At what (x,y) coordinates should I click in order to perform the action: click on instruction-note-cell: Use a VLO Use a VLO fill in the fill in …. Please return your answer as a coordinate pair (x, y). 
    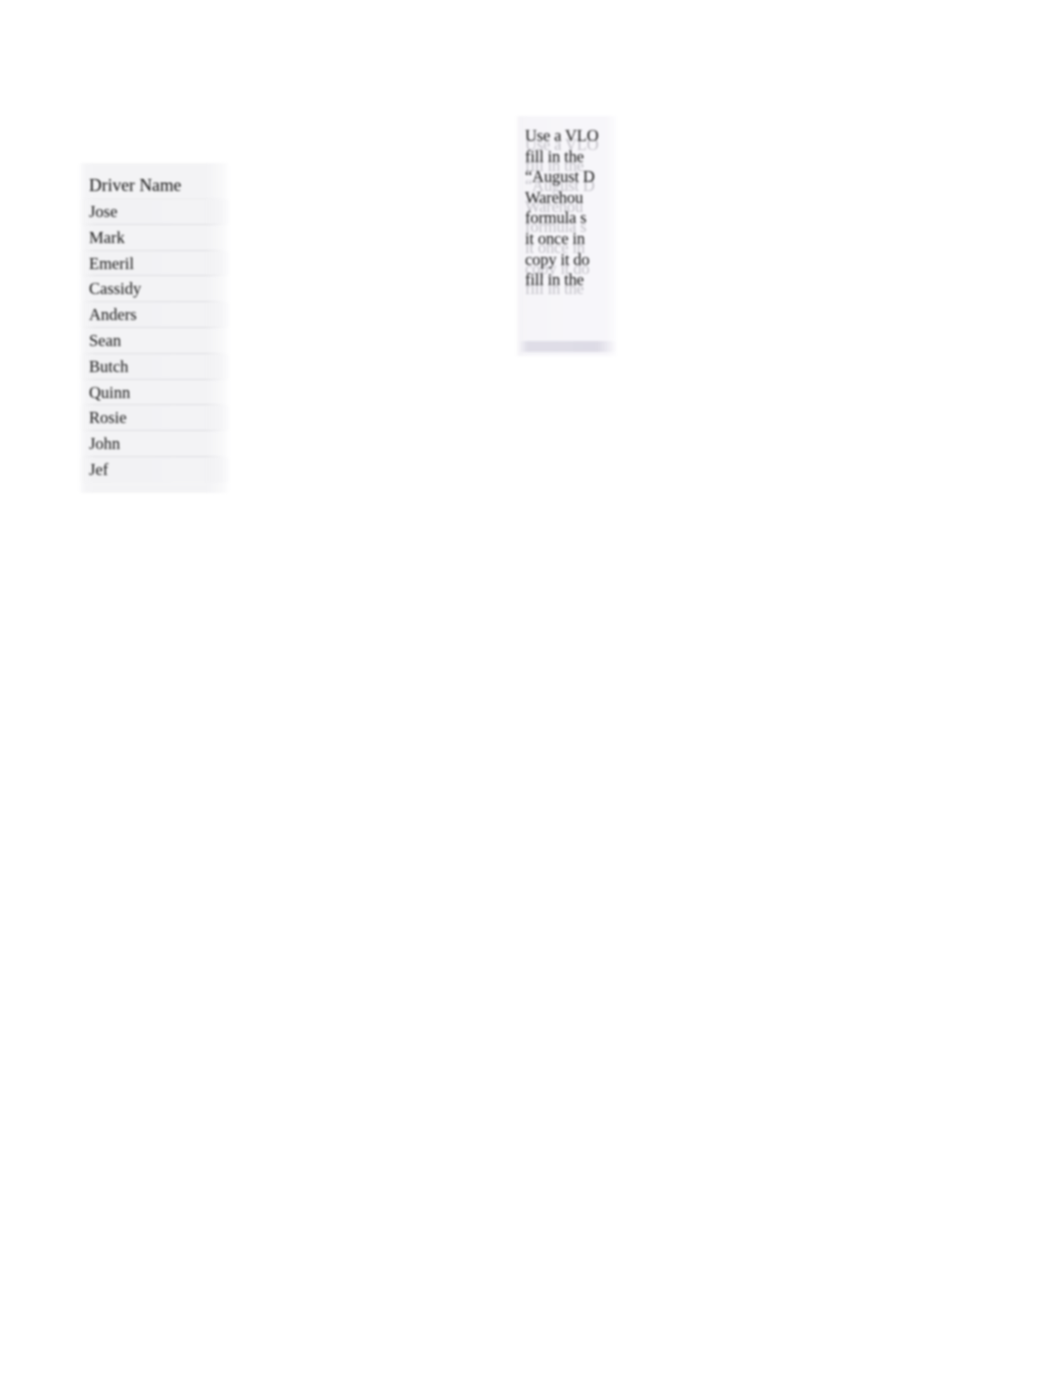
    Looking at the image, I should click on (567, 236).